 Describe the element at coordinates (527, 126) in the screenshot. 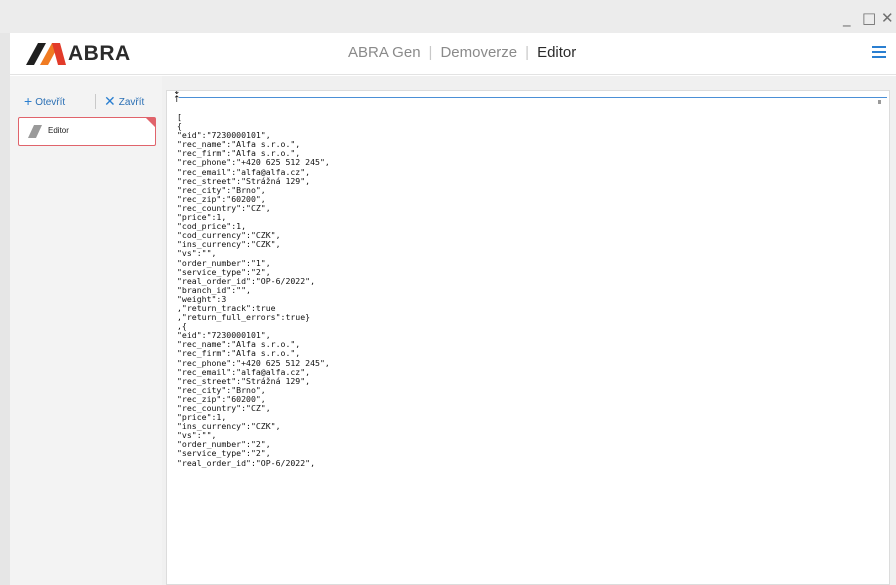

I see `code-line: {` at that location.